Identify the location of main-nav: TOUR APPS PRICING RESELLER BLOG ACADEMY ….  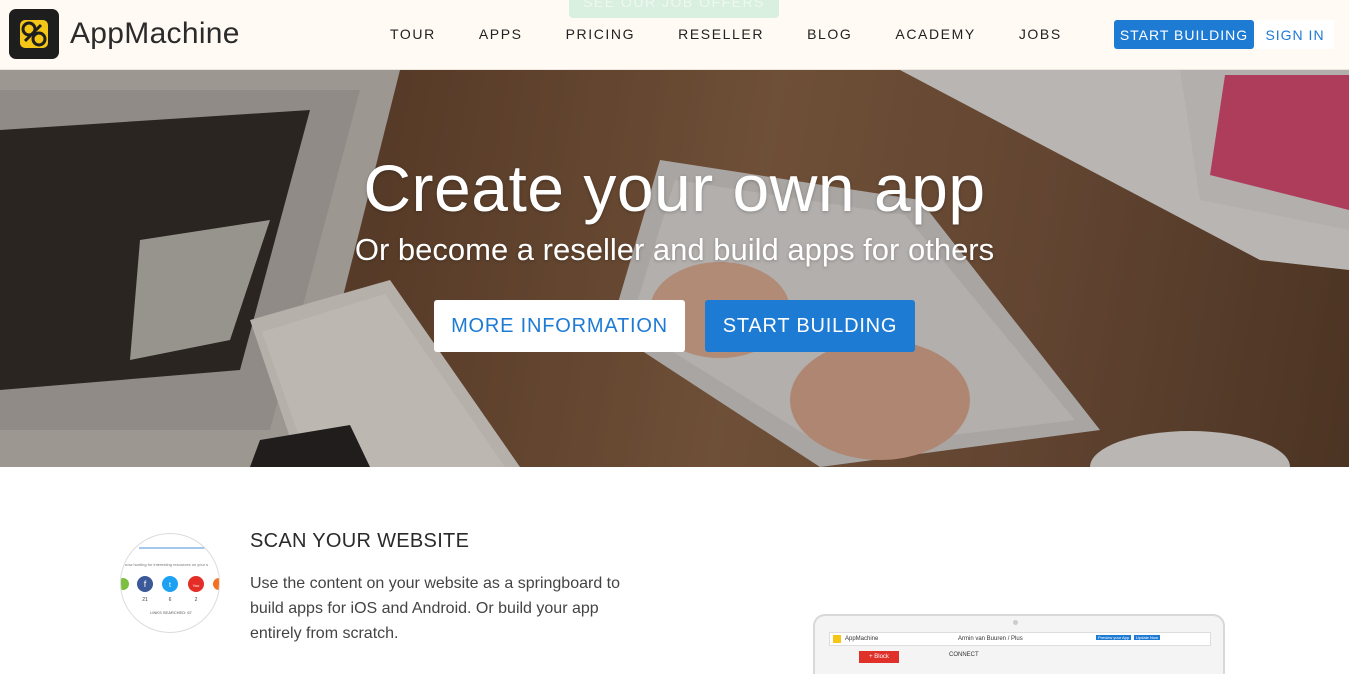
(733, 34).